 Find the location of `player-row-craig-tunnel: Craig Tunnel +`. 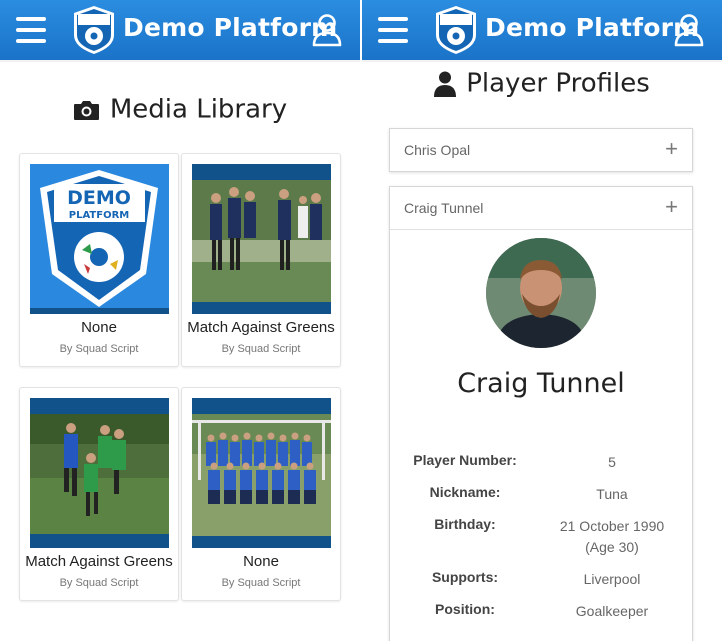

player-row-craig-tunnel: Craig Tunnel + is located at coordinates (541, 208).